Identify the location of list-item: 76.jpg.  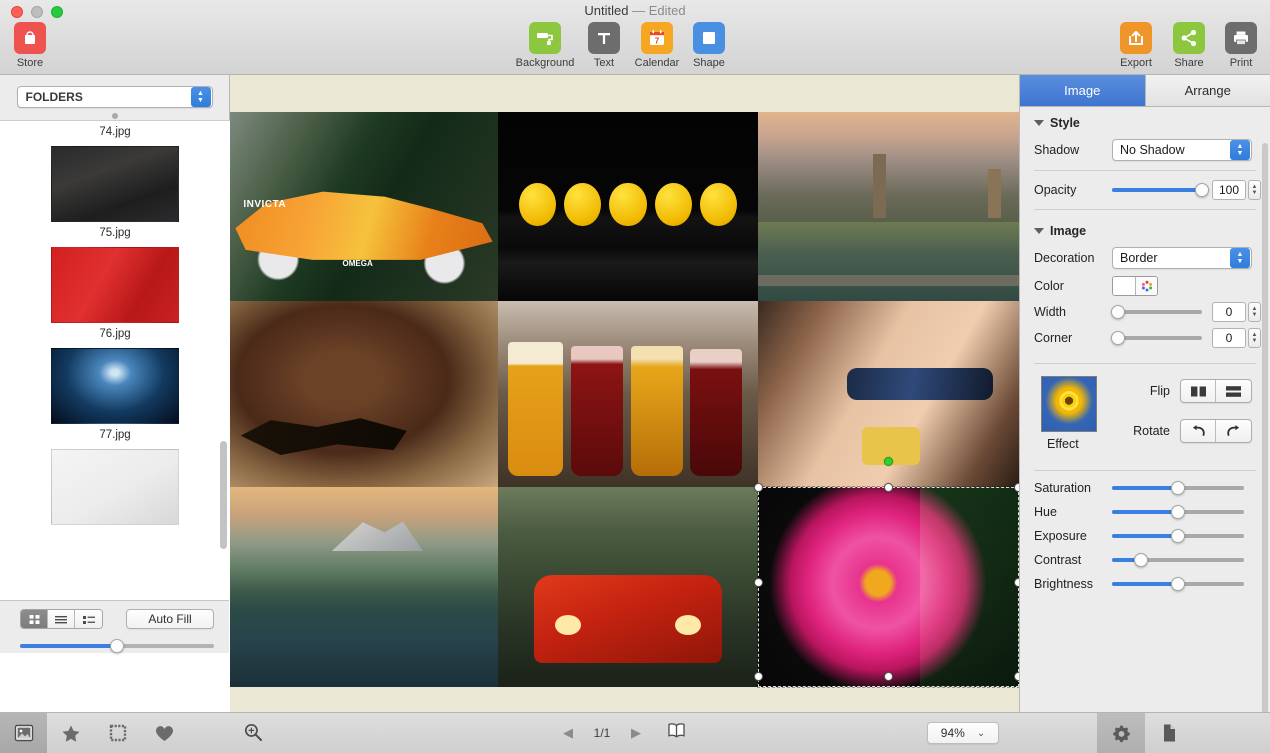
(115, 373).